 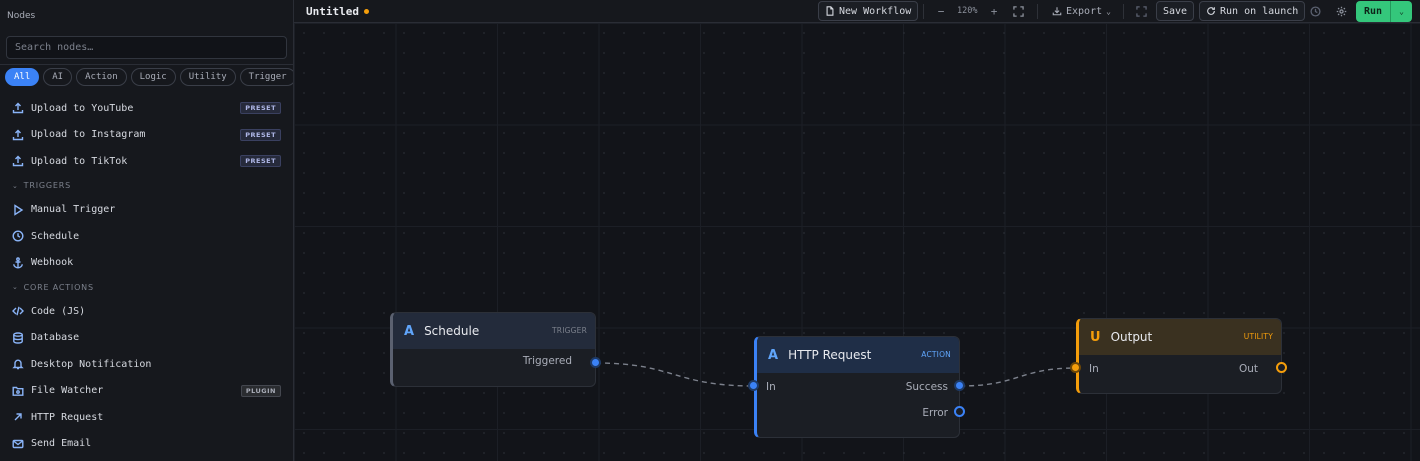 What do you see at coordinates (675, 374) in the screenshot?
I see `edge-schedule-to-http` at bounding box center [675, 374].